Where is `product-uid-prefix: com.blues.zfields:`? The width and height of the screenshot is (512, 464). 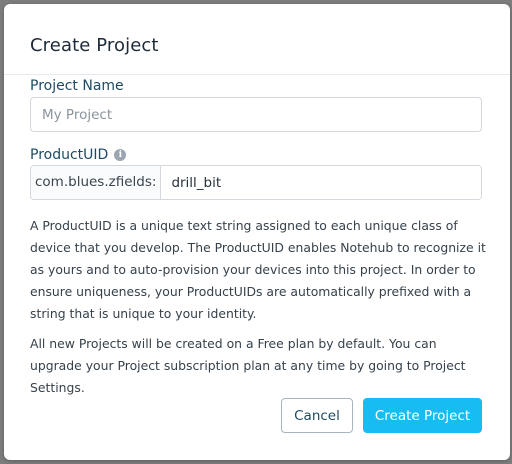 product-uid-prefix: com.blues.zfields: is located at coordinates (96, 182).